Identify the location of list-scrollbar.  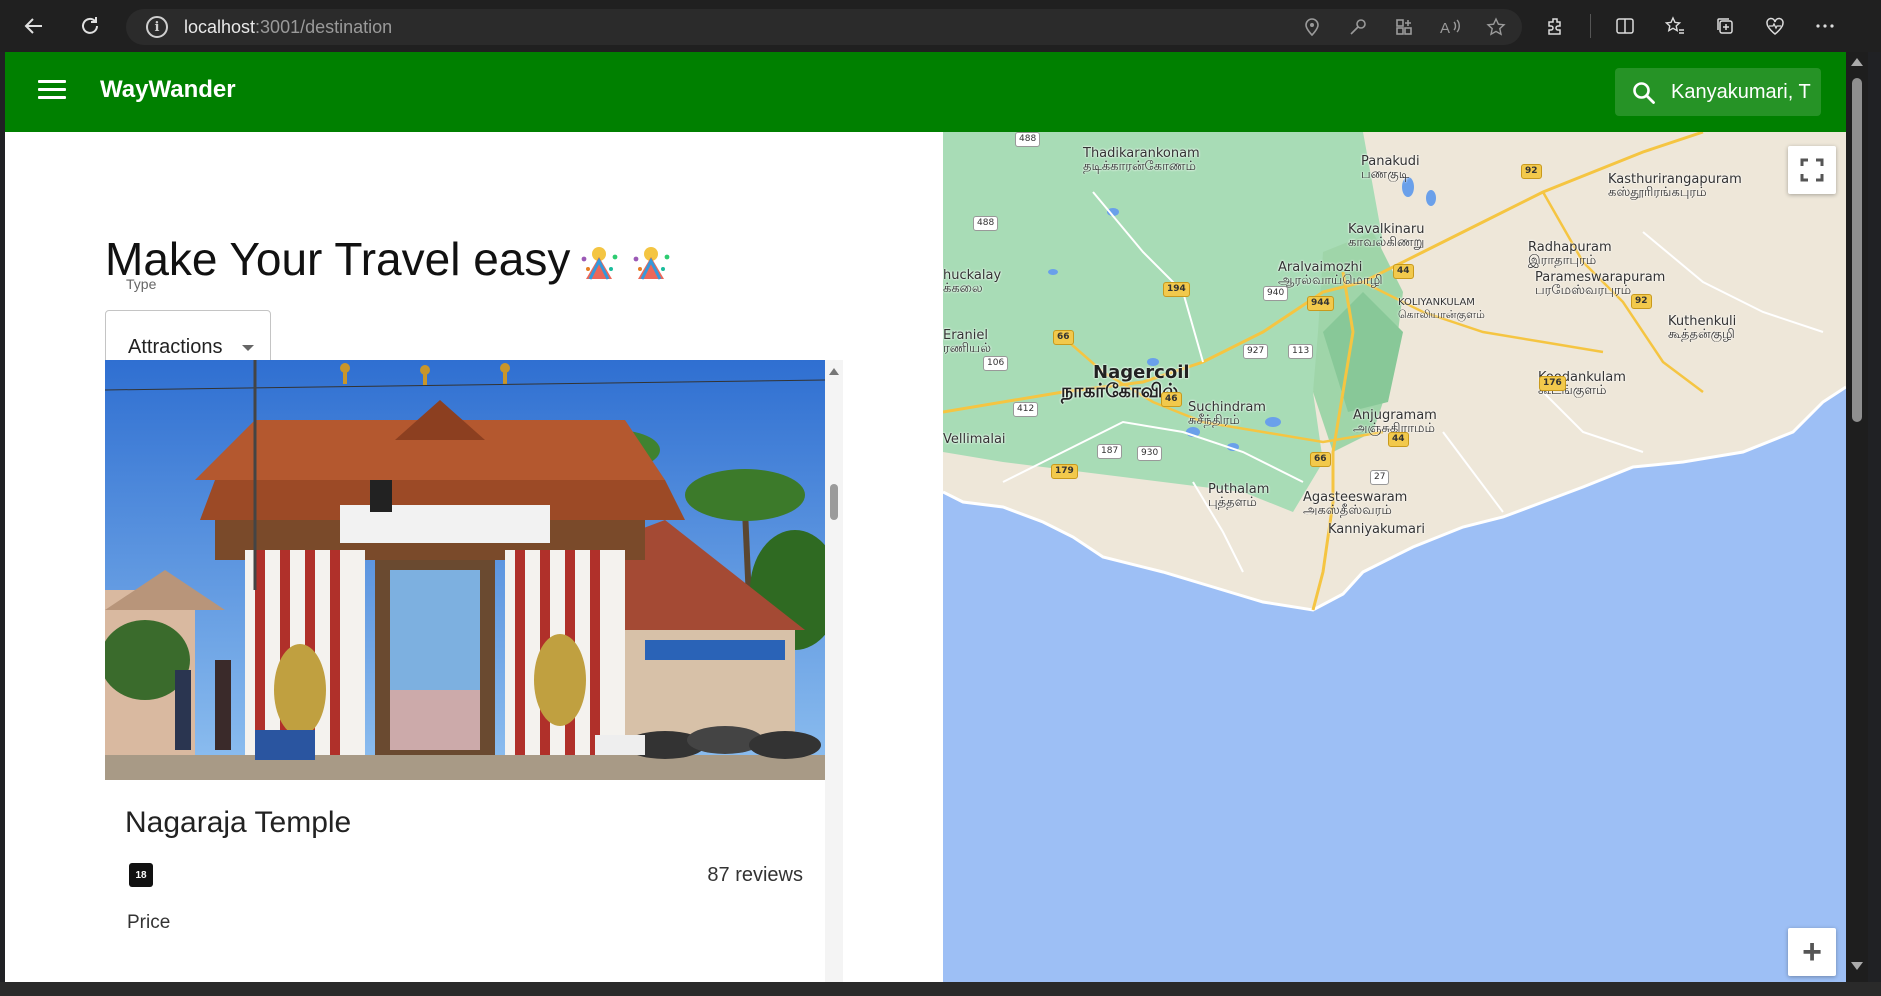
(834, 671).